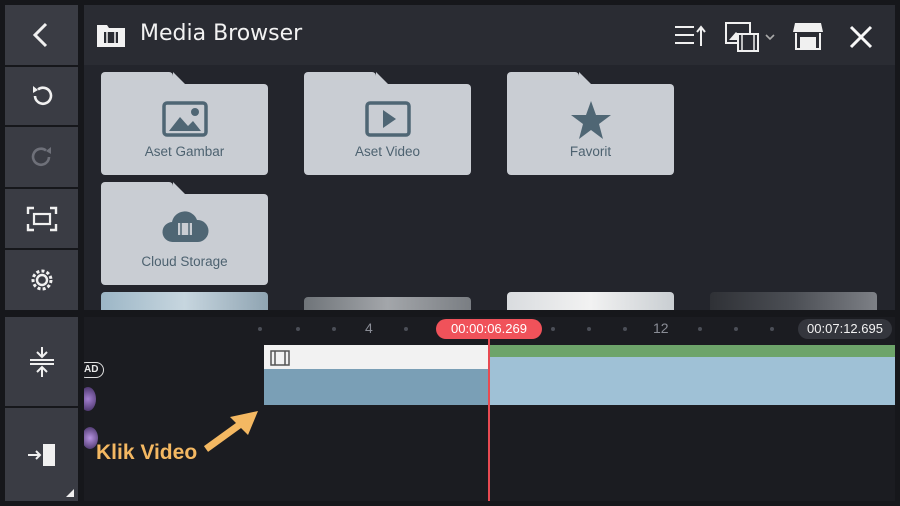  Describe the element at coordinates (387, 151) in the screenshot. I see `folder-label: Aset Video` at that location.